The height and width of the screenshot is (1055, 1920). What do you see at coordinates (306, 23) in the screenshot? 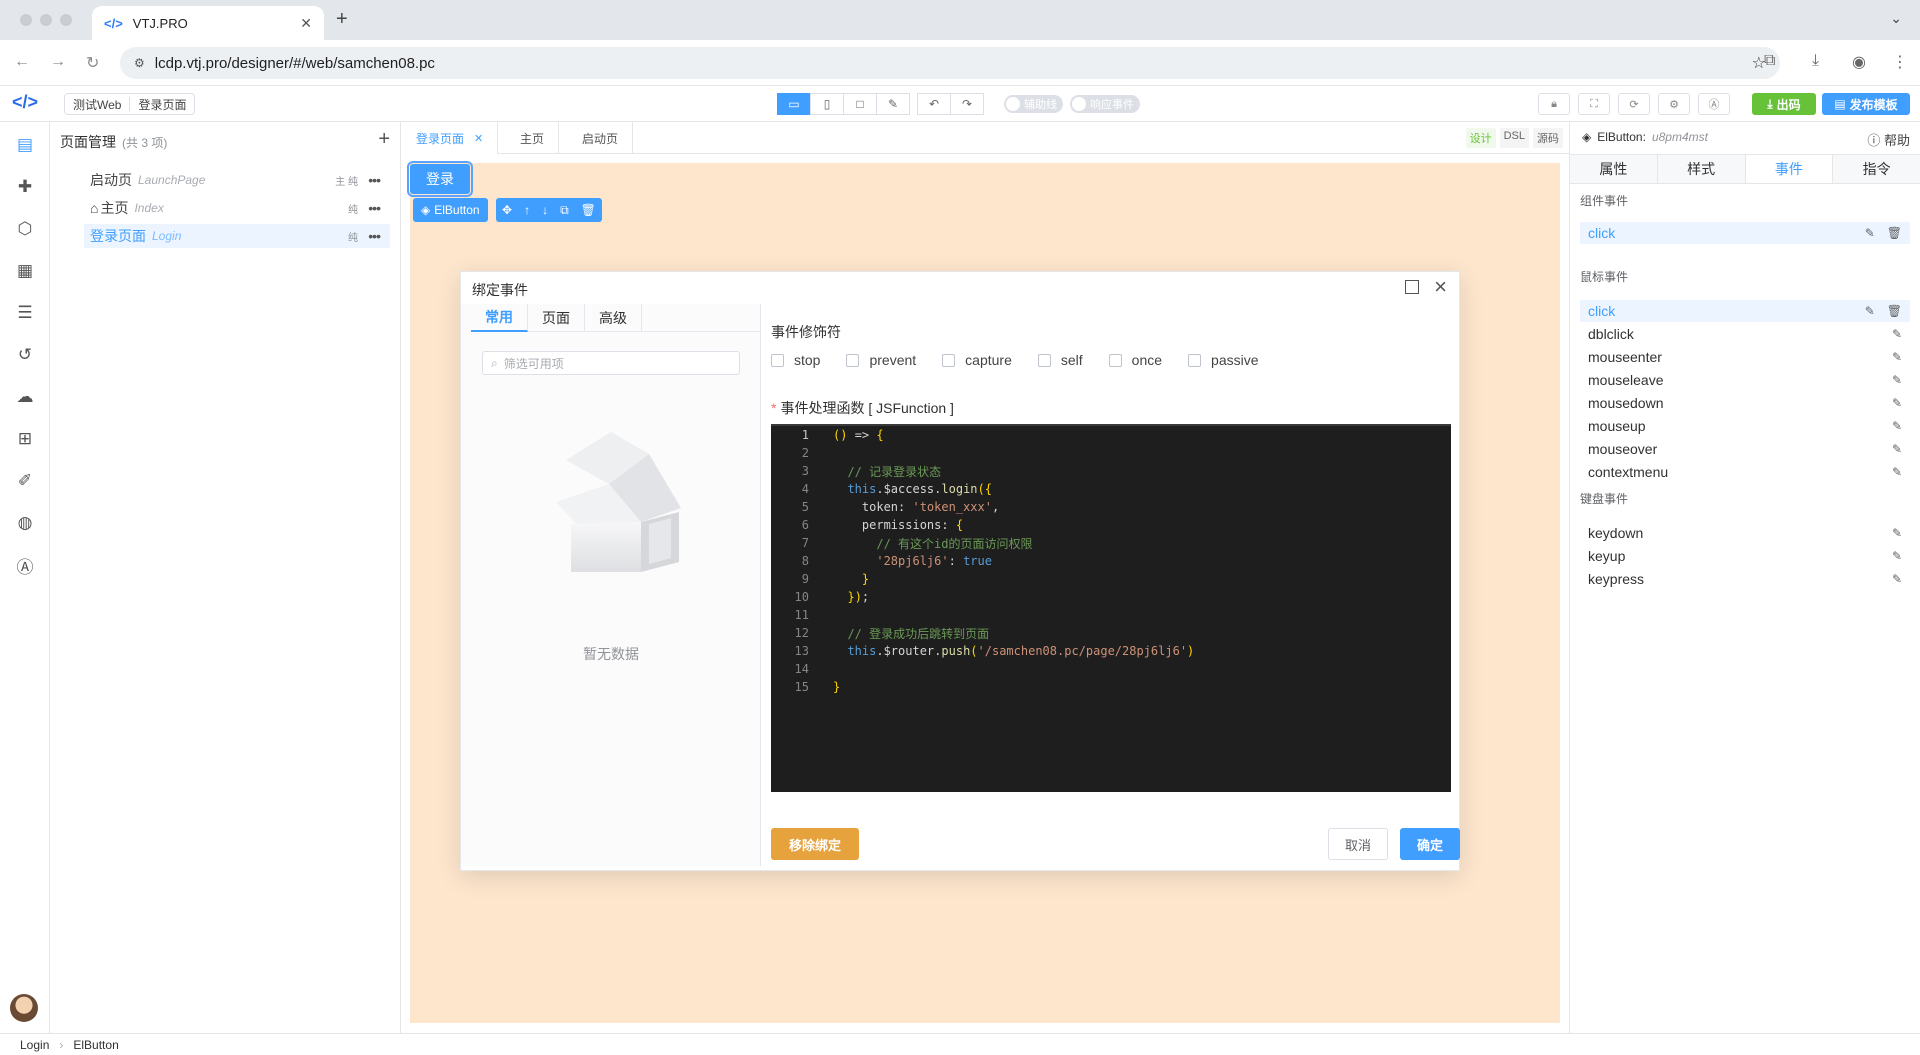
I see `close-tab-icon: ✕` at bounding box center [306, 23].